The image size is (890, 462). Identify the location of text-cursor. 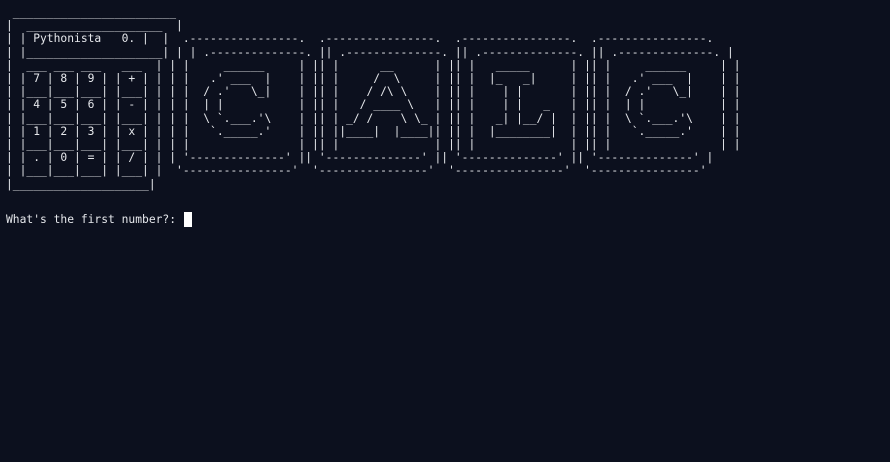
(187, 220).